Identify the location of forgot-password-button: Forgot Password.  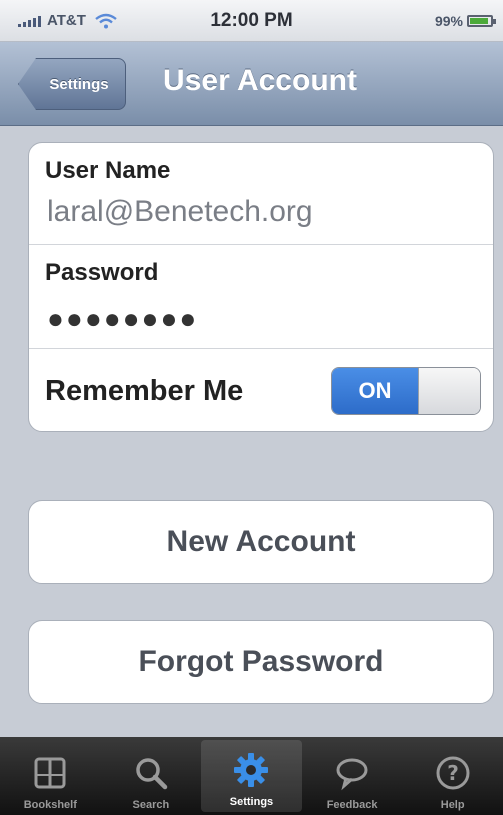
(261, 662).